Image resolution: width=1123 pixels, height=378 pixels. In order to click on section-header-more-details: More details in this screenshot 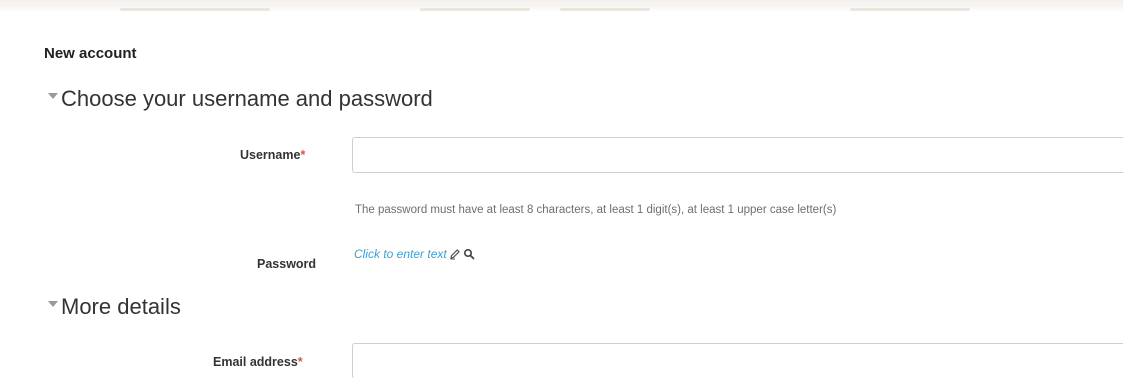, I will do `click(127, 307)`.